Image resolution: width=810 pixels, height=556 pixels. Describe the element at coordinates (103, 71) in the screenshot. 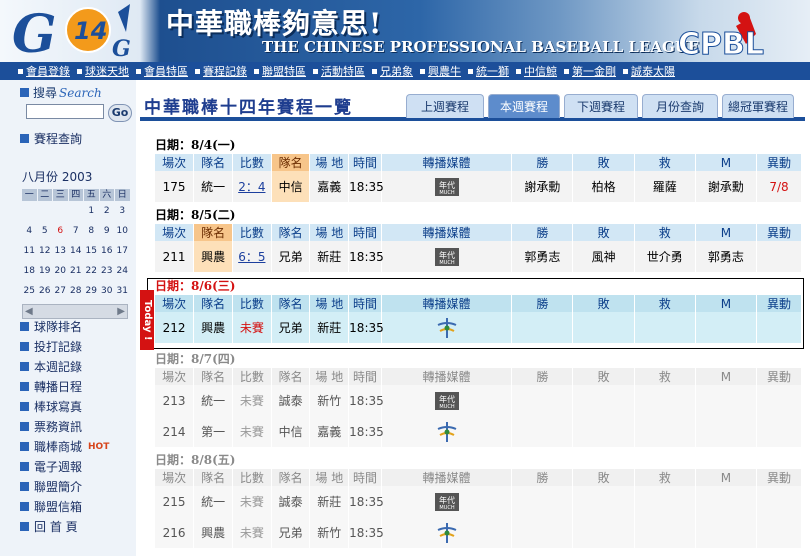

I see `nav-item-fan-zone: 球迷天地` at that location.